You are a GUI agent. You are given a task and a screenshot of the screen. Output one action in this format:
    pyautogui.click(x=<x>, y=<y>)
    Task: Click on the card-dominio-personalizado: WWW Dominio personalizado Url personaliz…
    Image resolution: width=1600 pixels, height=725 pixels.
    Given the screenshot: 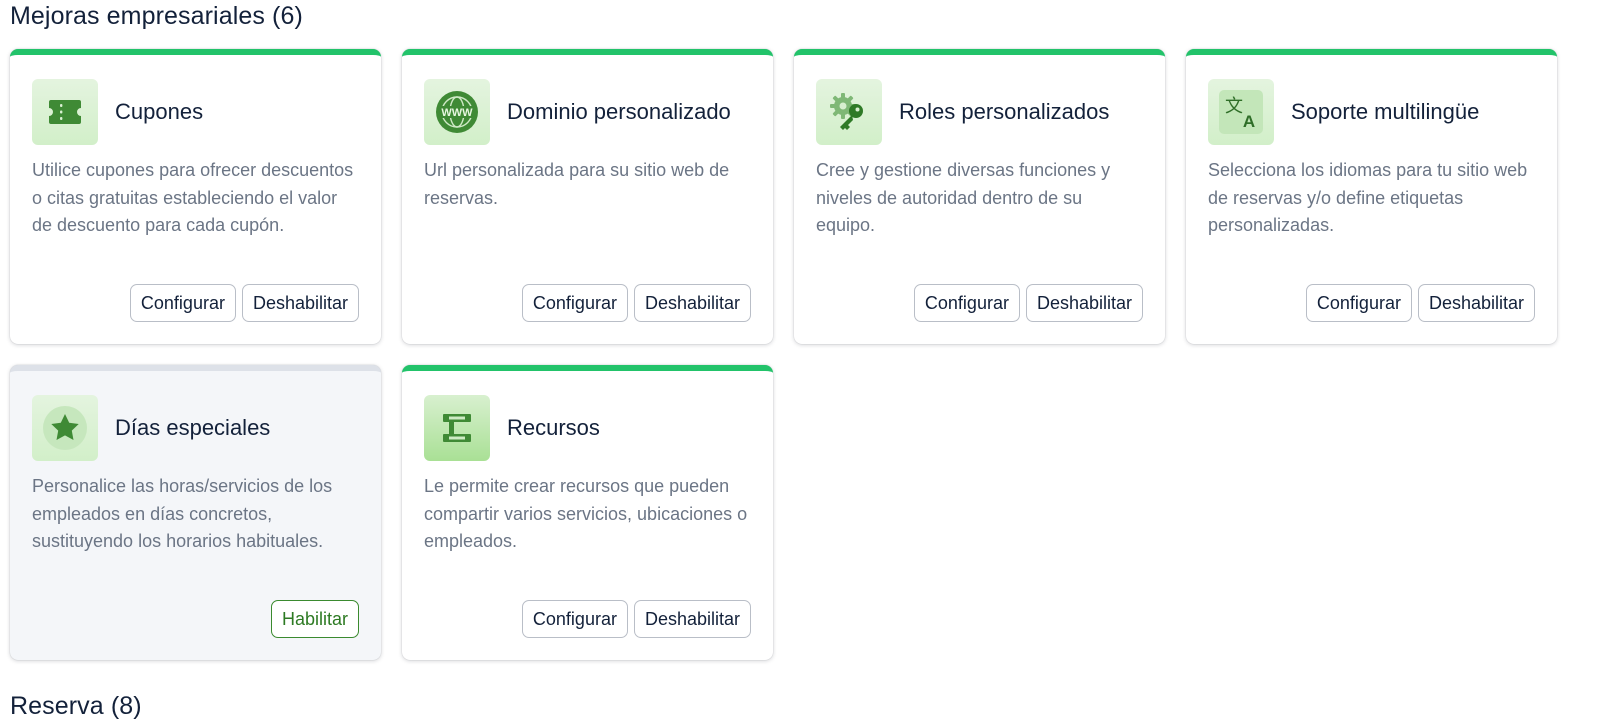 What is the action you would take?
    pyautogui.click(x=587, y=196)
    